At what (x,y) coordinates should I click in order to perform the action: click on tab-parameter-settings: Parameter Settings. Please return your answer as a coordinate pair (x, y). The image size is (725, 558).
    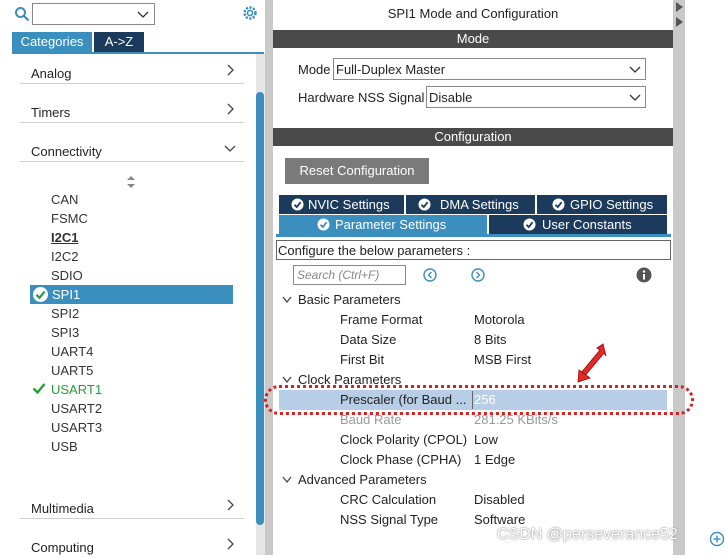
    Looking at the image, I should click on (383, 224).